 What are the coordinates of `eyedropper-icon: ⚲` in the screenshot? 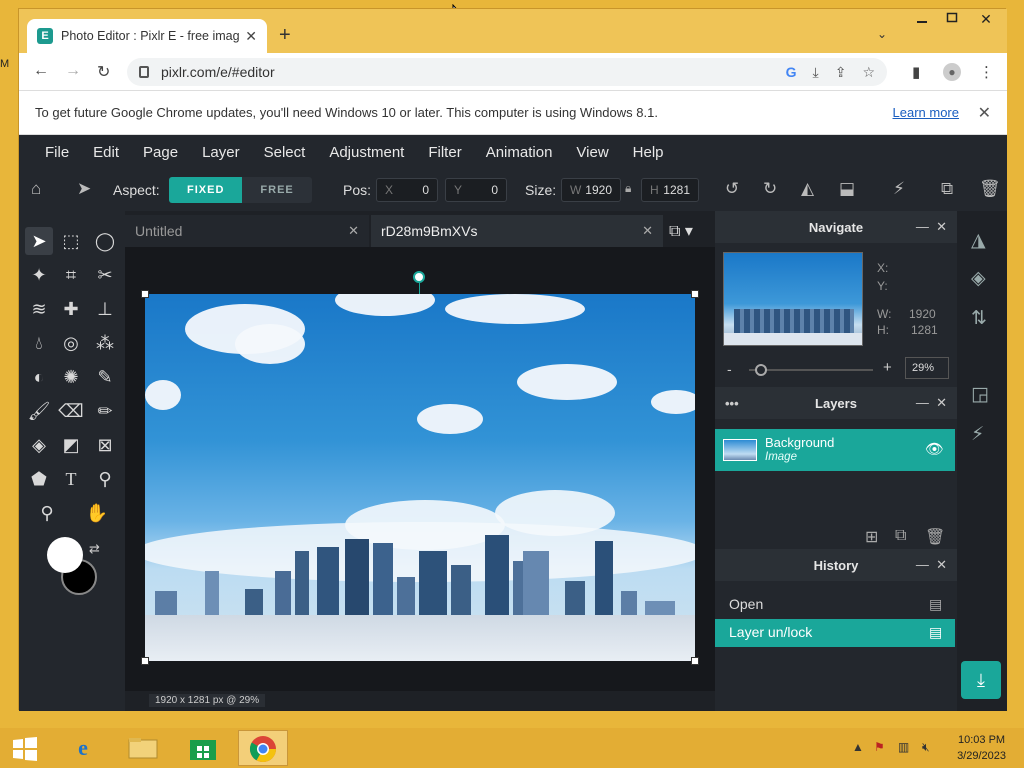 It's located at (105, 479).